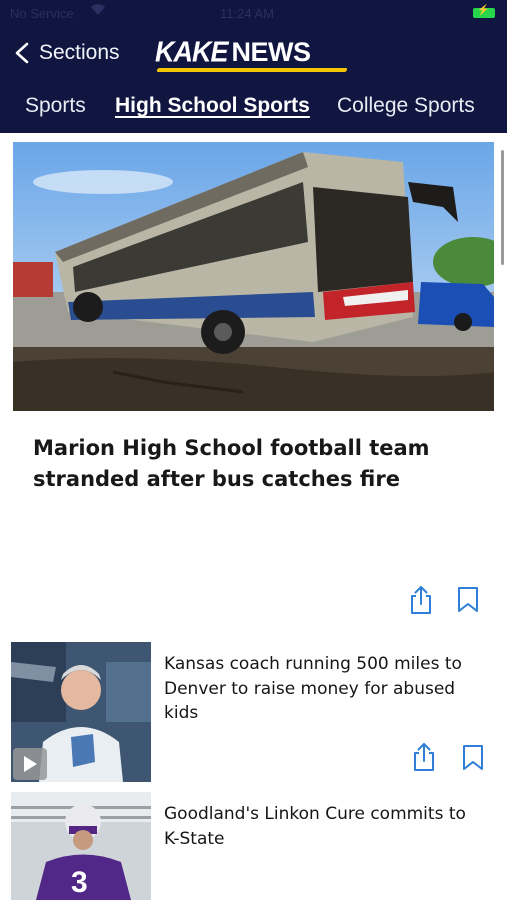  Describe the element at coordinates (98, 11) in the screenshot. I see `wifi-icon` at that location.